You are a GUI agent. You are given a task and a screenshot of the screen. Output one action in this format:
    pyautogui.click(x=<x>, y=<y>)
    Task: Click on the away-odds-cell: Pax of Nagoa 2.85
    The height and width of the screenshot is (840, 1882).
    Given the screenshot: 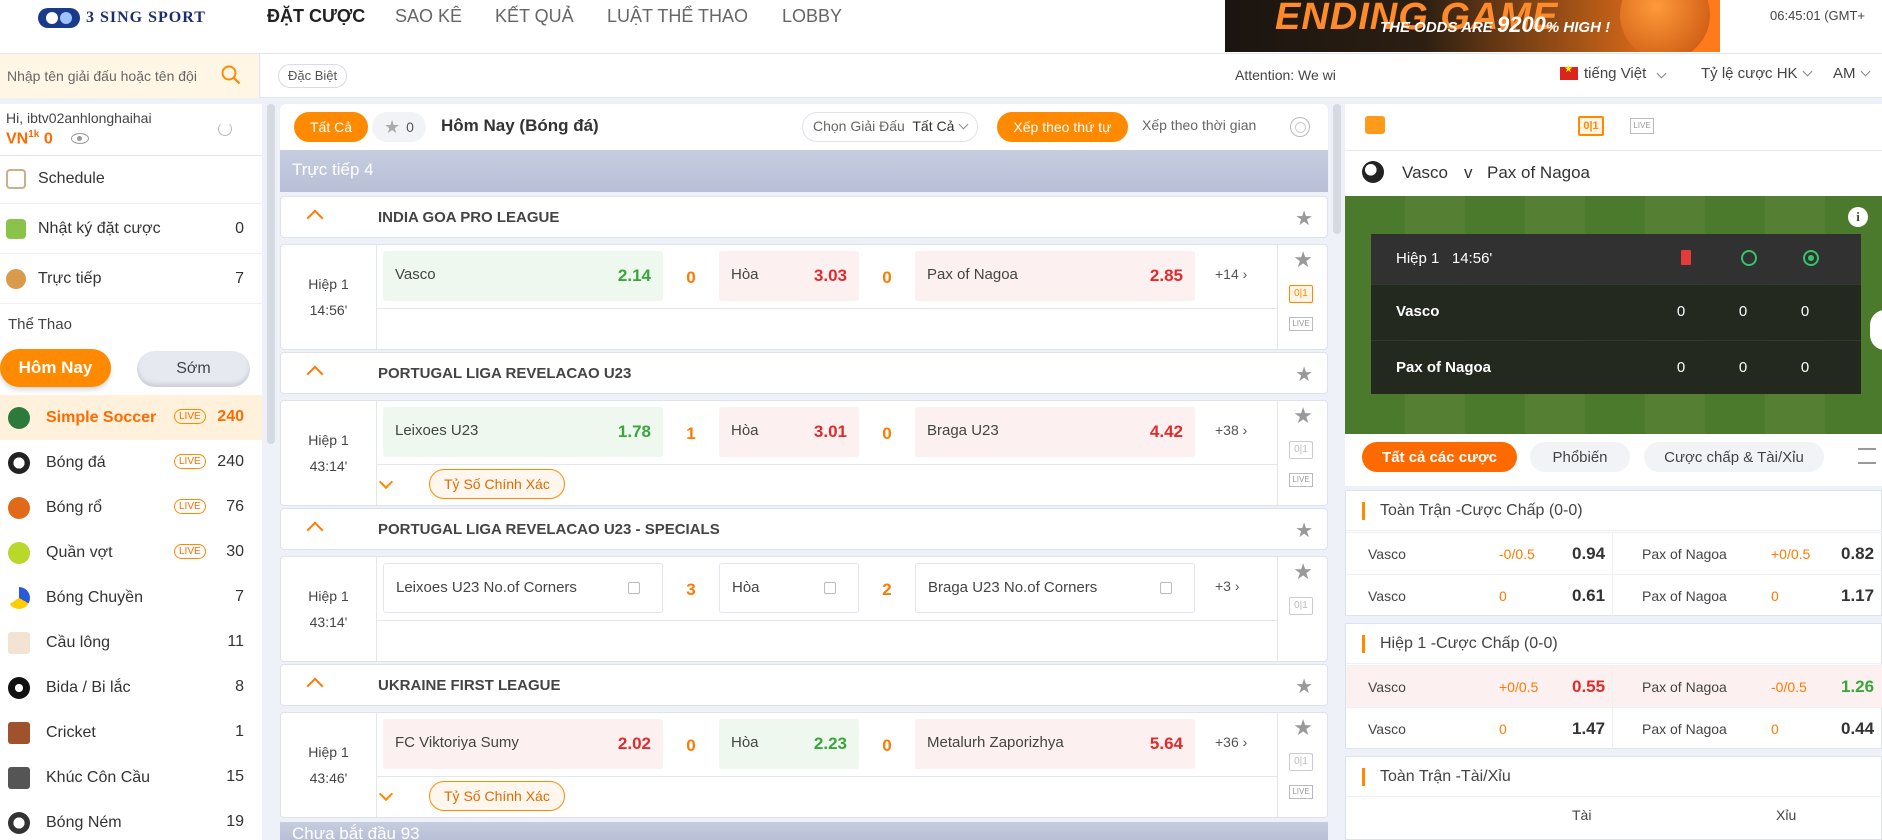 What is the action you would take?
    pyautogui.click(x=1055, y=276)
    